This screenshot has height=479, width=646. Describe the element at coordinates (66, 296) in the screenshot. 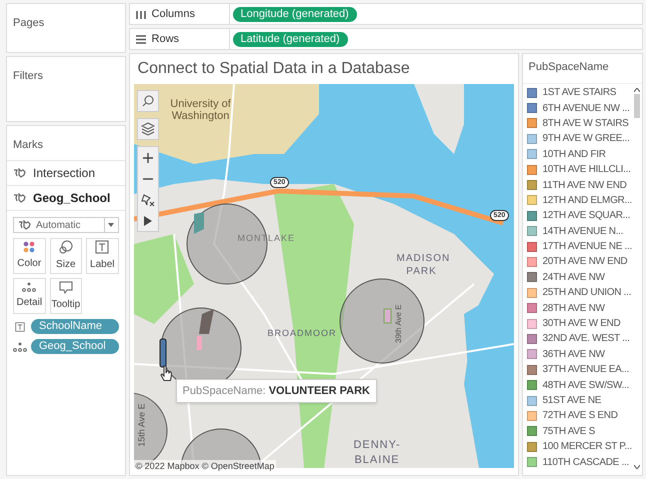

I see `tooltip-button: Tooltip` at that location.